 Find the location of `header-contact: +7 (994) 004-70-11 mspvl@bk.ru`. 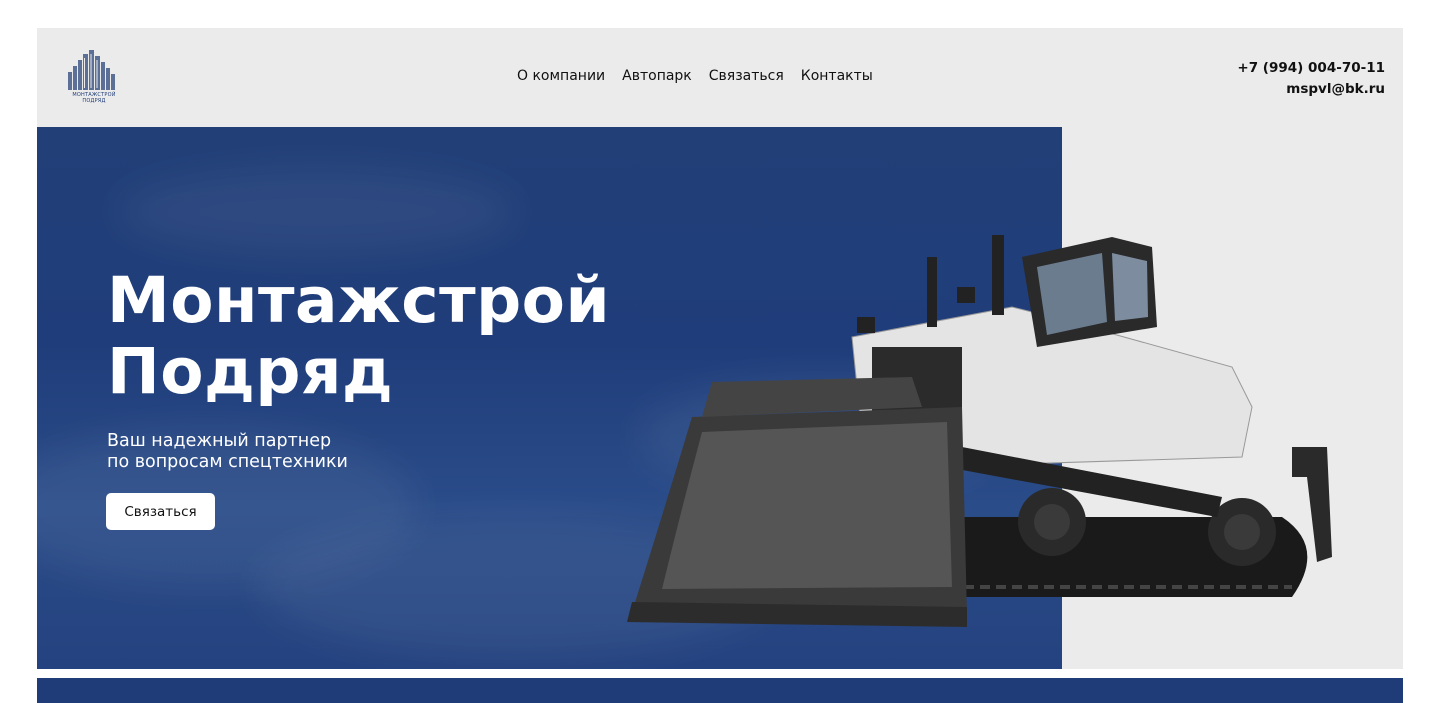

header-contact: +7 (994) 004-70-11 mspvl@bk.ru is located at coordinates (1311, 79).